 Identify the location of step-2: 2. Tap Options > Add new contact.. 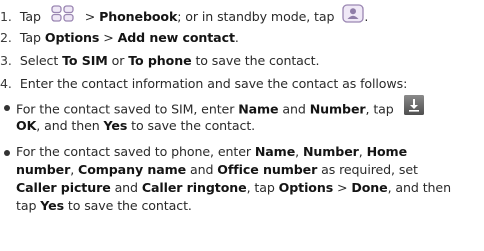
(119, 37).